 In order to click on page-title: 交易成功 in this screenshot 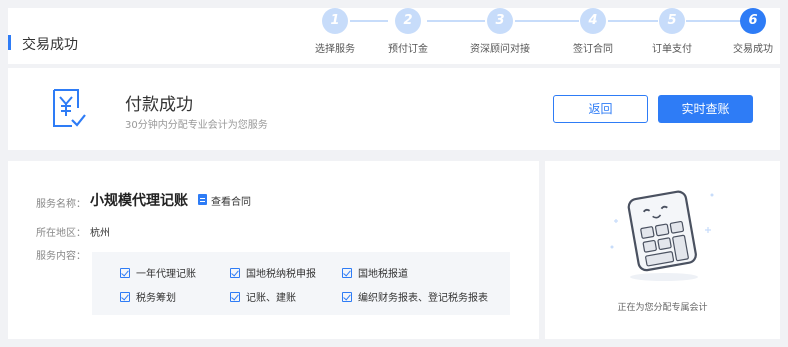, I will do `click(50, 45)`.